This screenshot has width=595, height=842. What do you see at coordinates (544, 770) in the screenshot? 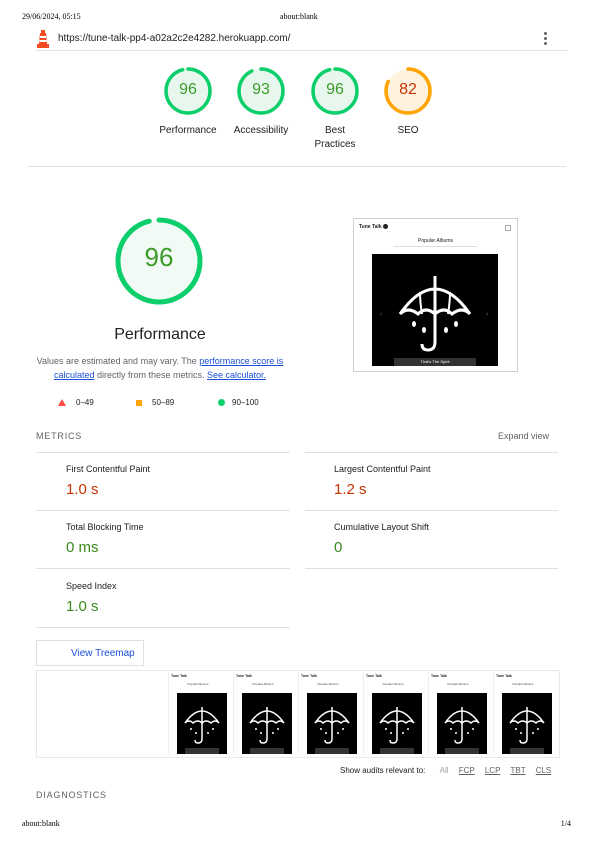
I see `filter-cls: CLS` at bounding box center [544, 770].